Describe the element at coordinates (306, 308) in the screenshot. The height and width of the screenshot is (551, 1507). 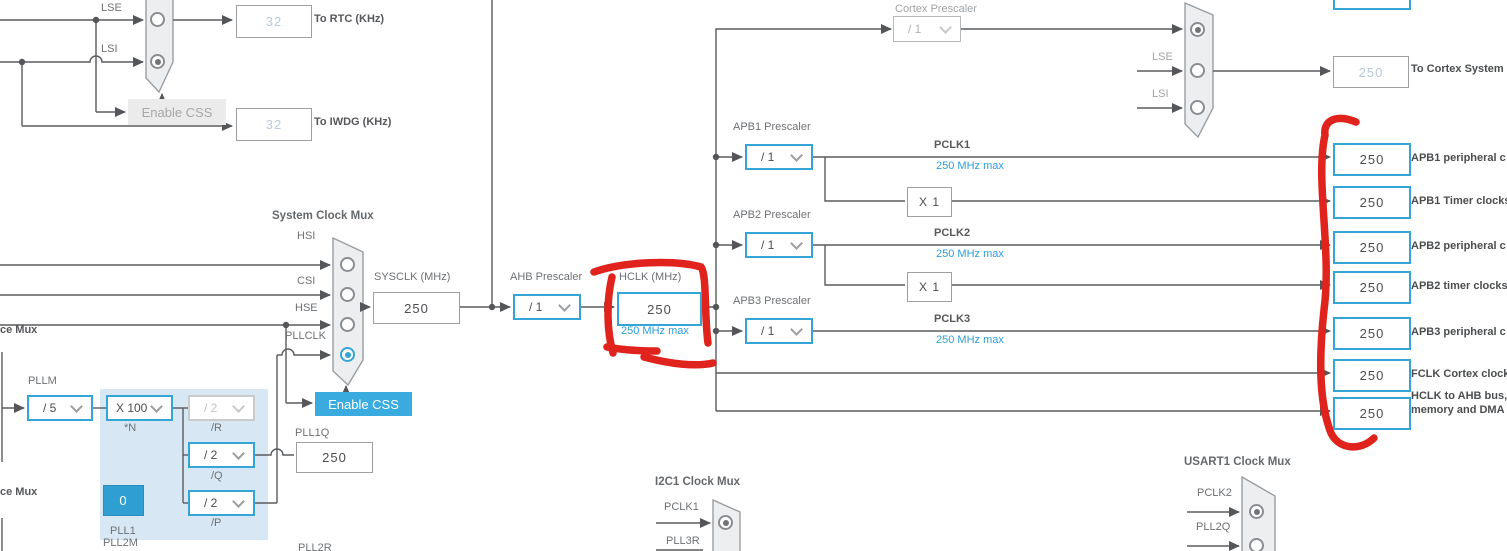
I see `hse-label: HSE` at that location.